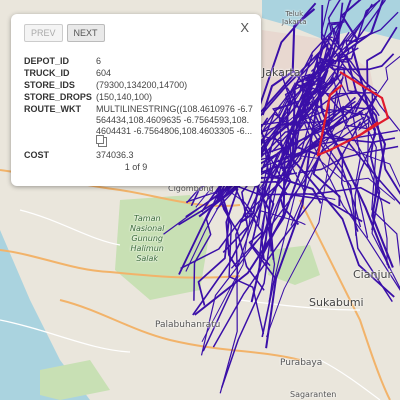 The height and width of the screenshot is (400, 400). I want to click on label-cianjur: Cianjur, so click(372, 274).